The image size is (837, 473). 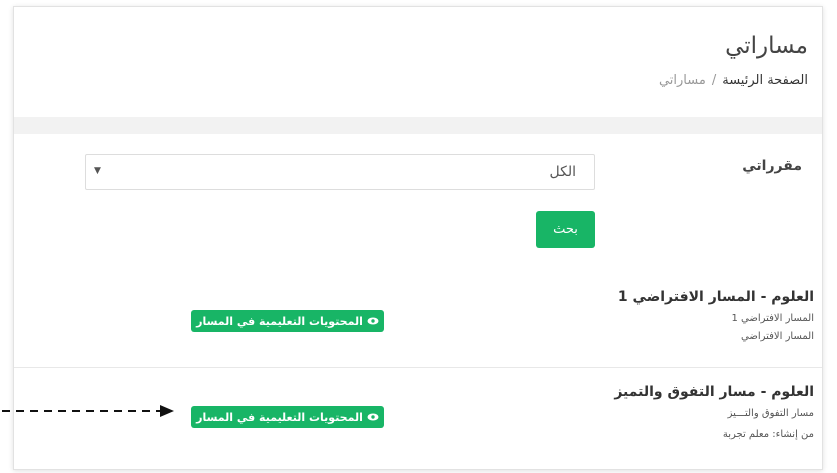 I want to click on breadcrumb-current: مساراتي, so click(x=682, y=80).